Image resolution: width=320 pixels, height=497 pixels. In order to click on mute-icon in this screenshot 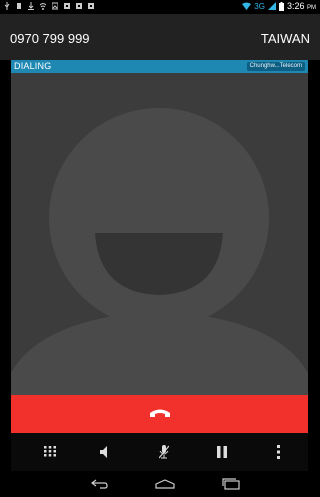, I will do `click(164, 452)`.